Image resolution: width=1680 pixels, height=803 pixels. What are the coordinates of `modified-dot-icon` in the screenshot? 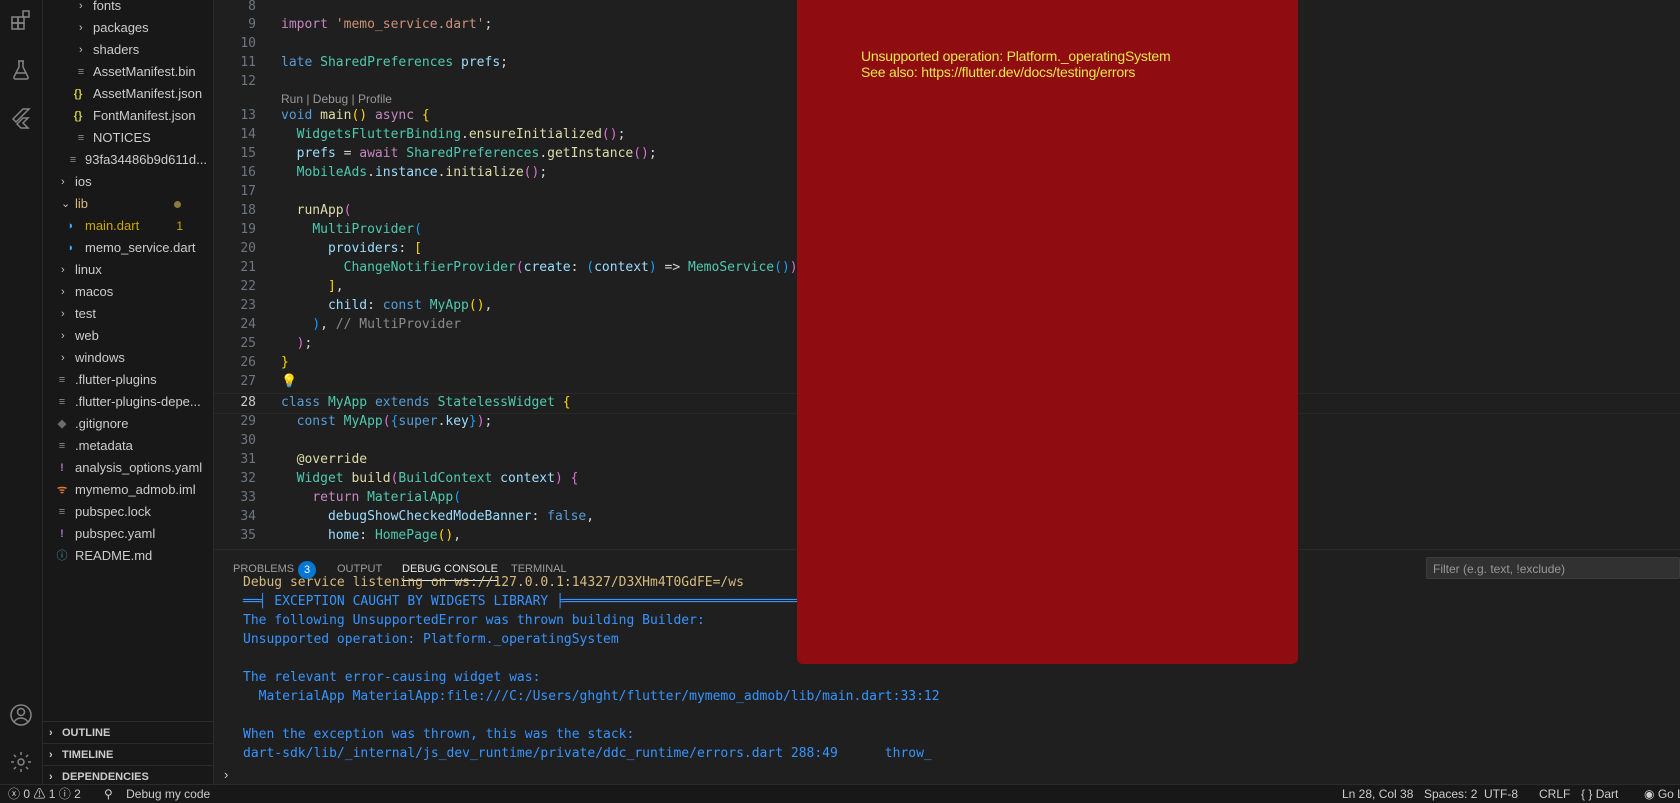 It's located at (177, 204).